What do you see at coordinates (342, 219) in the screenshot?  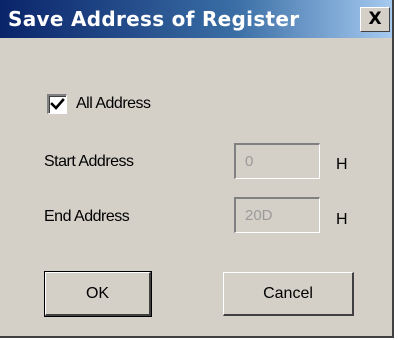 I see `end-address-unit: H` at bounding box center [342, 219].